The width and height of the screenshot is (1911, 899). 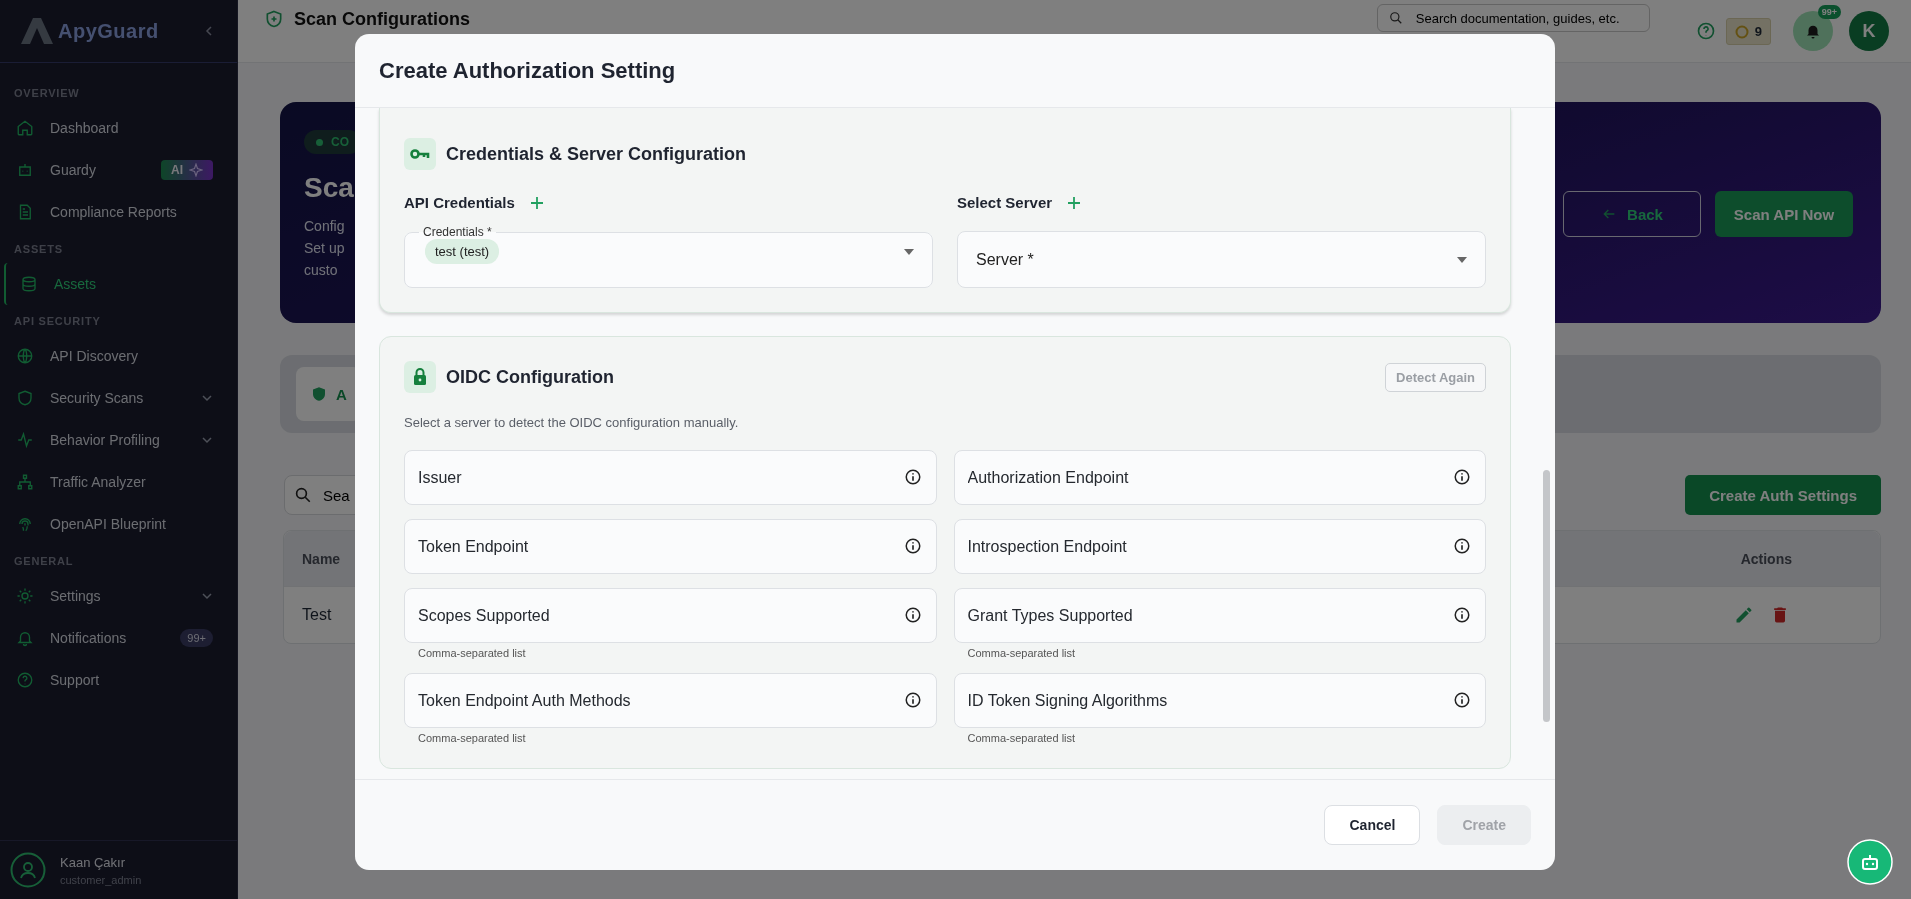 I want to click on scan-button: Scan API Now, so click(x=1784, y=214).